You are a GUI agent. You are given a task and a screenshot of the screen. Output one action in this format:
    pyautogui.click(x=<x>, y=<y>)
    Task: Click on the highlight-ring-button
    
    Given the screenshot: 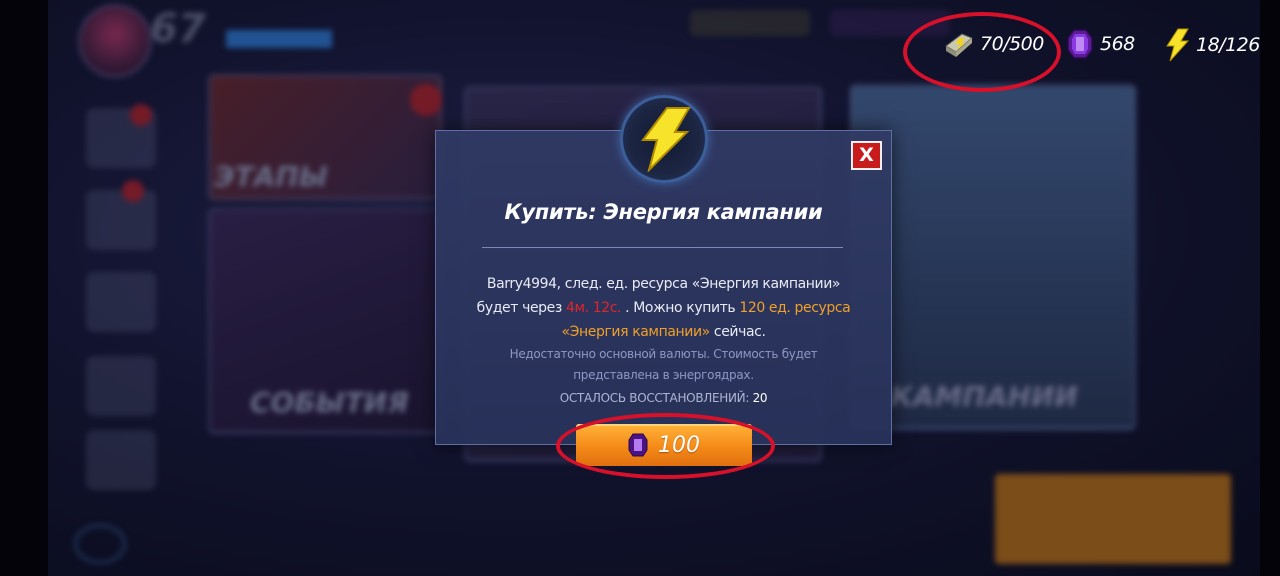 What is the action you would take?
    pyautogui.click(x=665, y=446)
    